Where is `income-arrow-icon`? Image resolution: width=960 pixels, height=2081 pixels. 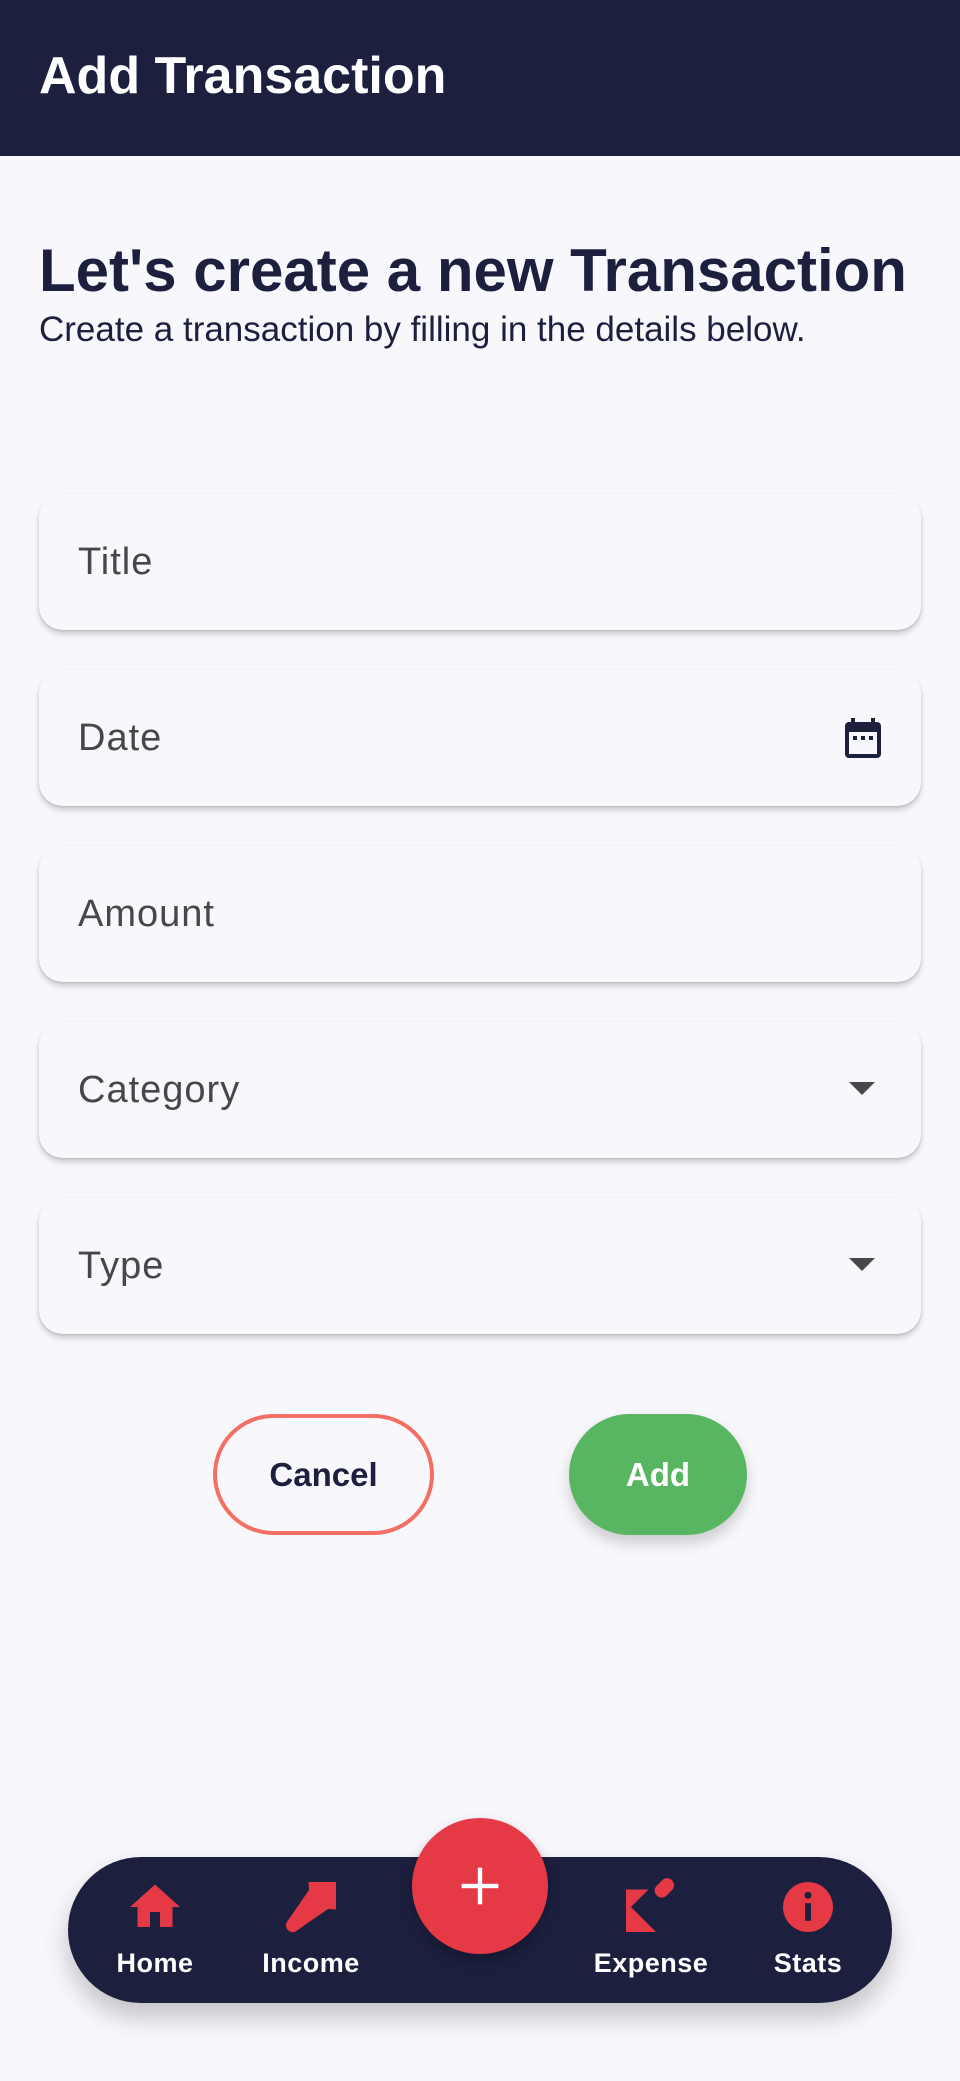 income-arrow-icon is located at coordinates (310, 1907).